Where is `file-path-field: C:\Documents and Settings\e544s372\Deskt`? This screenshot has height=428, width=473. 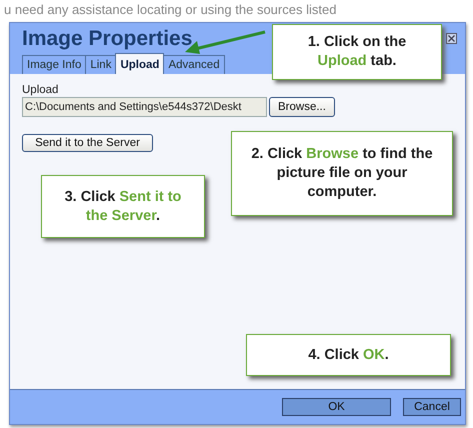
file-path-field: C:\Documents and Settings\e544s372\Deskt is located at coordinates (144, 107).